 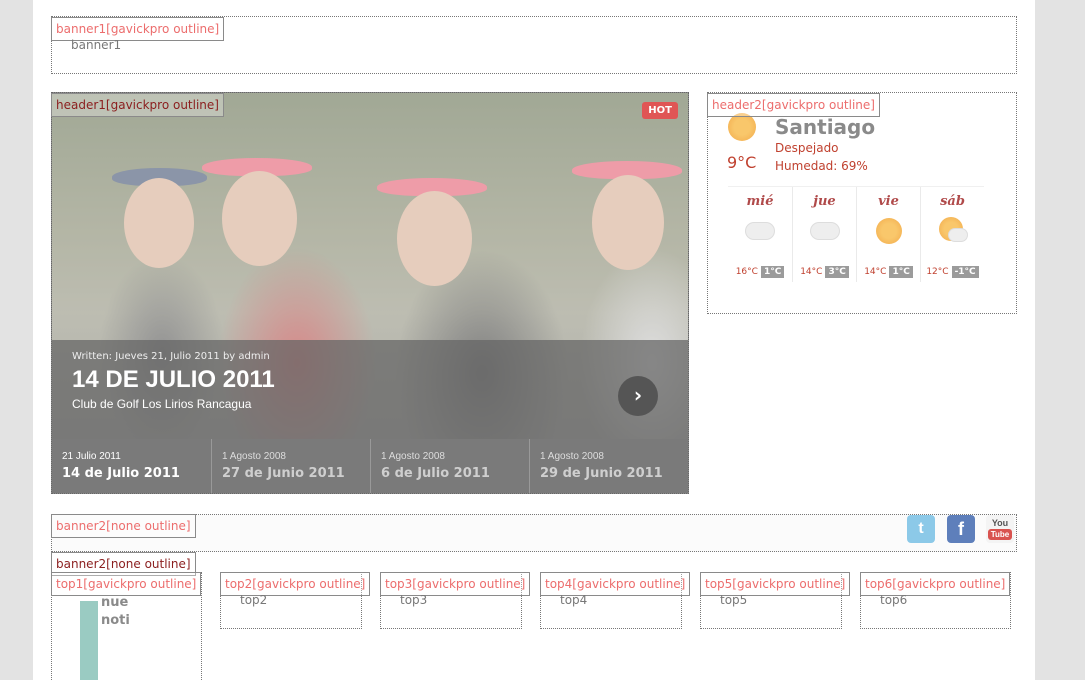 I want to click on facebook-icon: f, so click(x=961, y=529).